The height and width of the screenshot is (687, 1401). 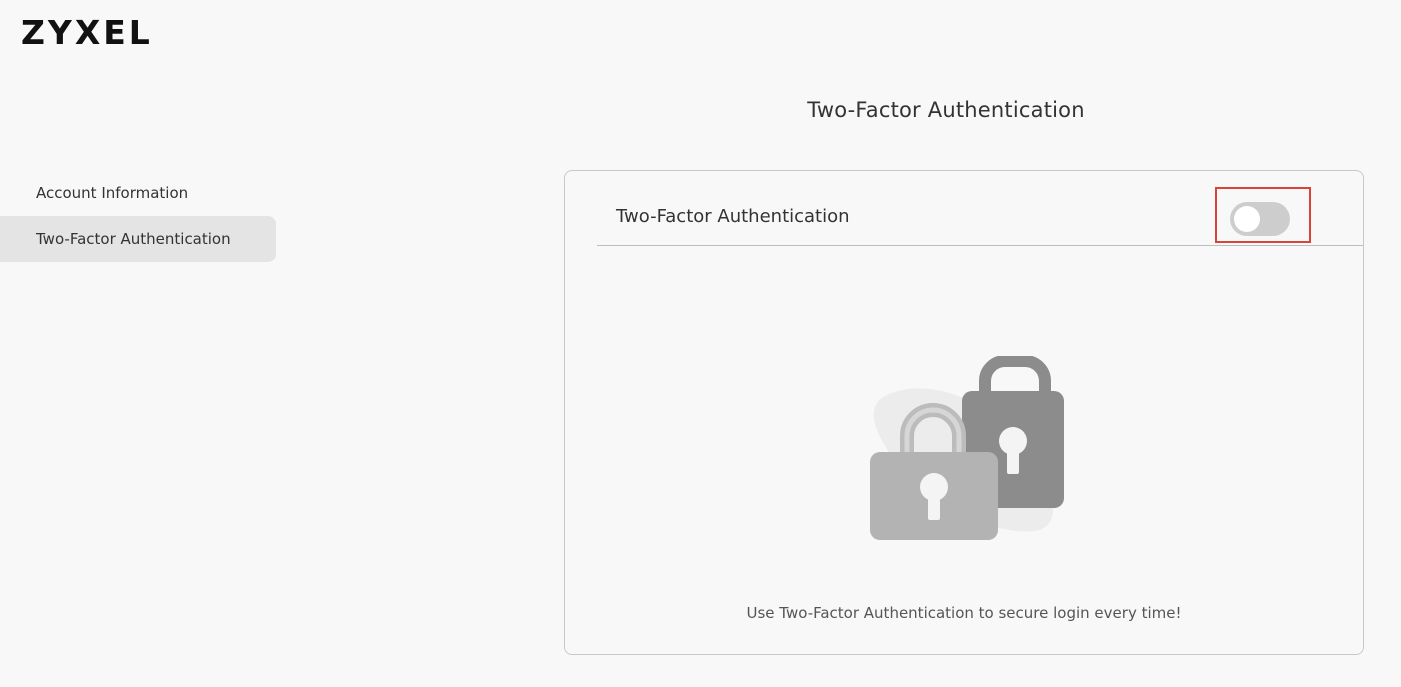 I want to click on zyxel-logo: ZYXEL, so click(x=87, y=31).